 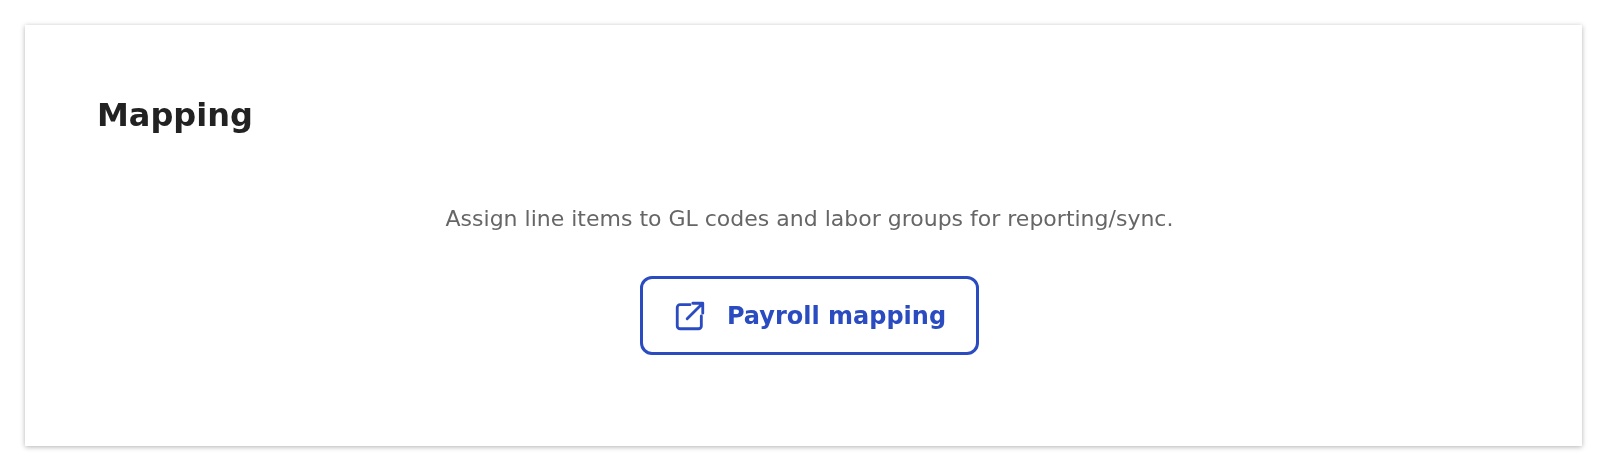 I want to click on description-text: Assign line items to GL codes and labor groups for reporting/sync., so click(x=809, y=219).